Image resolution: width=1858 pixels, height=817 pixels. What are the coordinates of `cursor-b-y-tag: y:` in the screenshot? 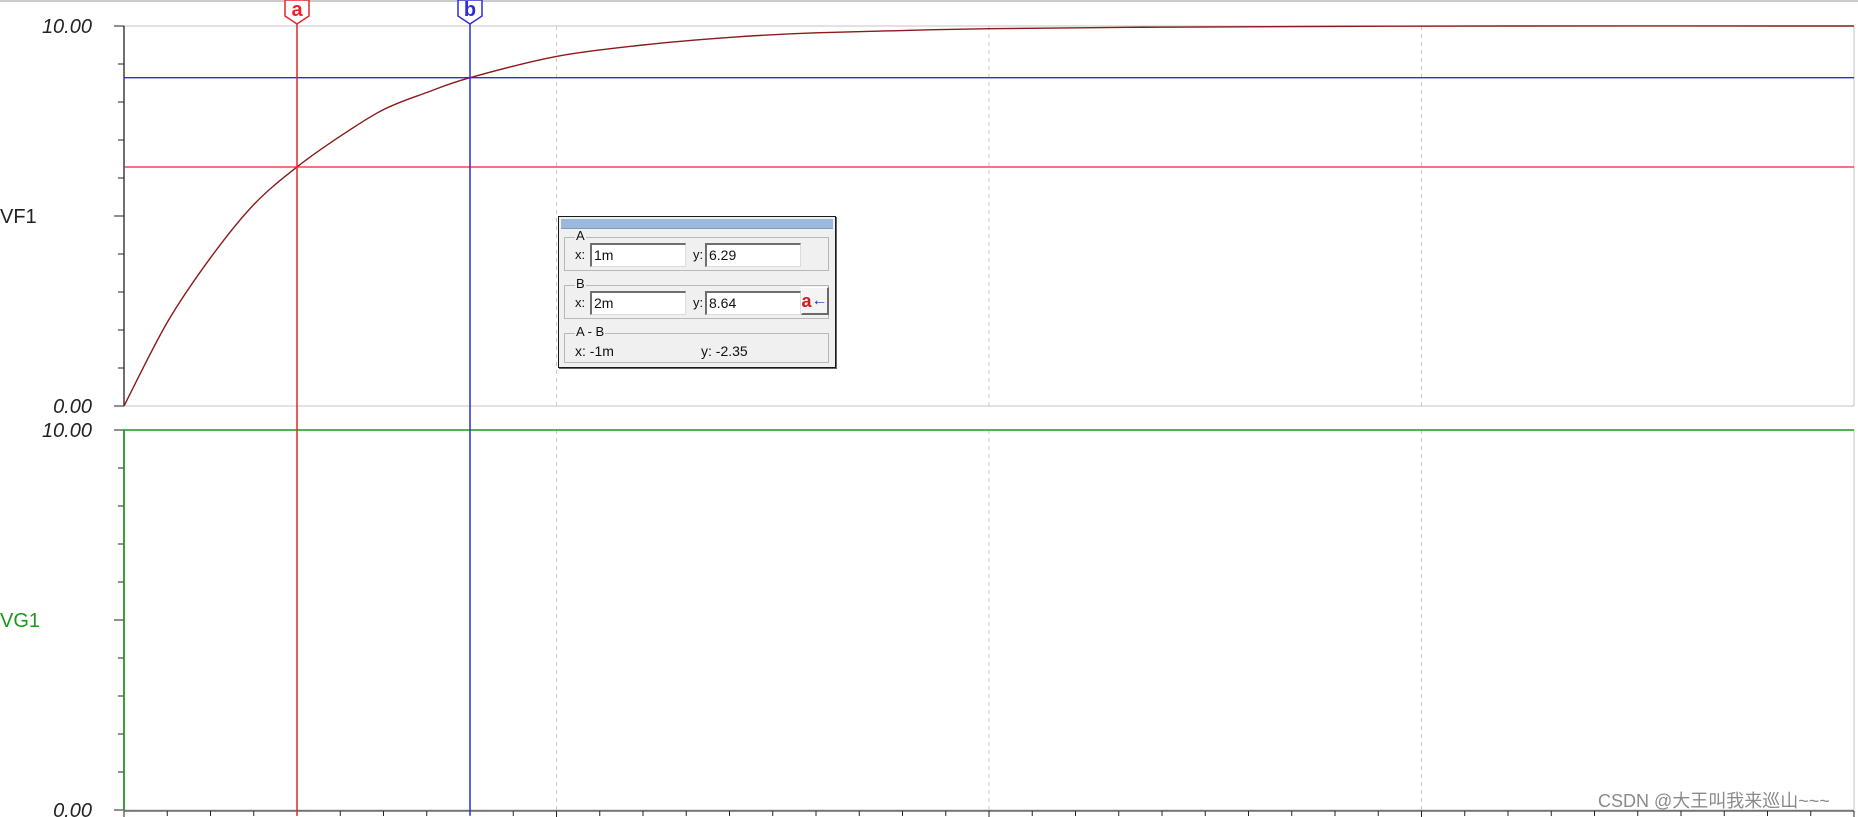 It's located at (698, 302).